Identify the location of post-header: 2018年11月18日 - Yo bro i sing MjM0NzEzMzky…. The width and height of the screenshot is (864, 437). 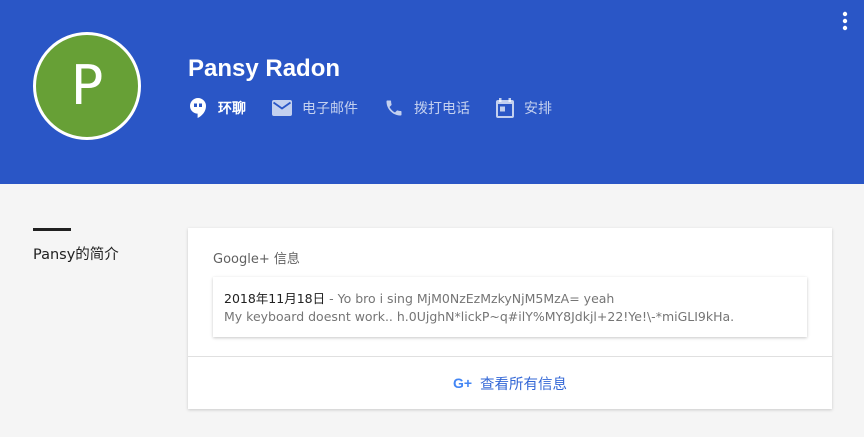
(419, 297).